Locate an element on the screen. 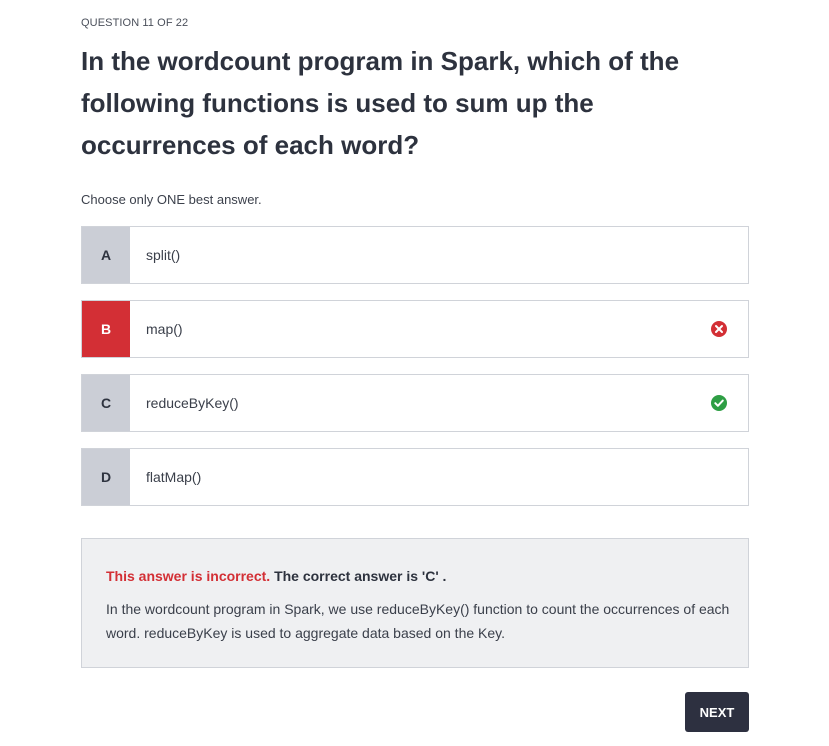 Image resolution: width=829 pixels, height=746 pixels. x-circle-icon is located at coordinates (719, 329).